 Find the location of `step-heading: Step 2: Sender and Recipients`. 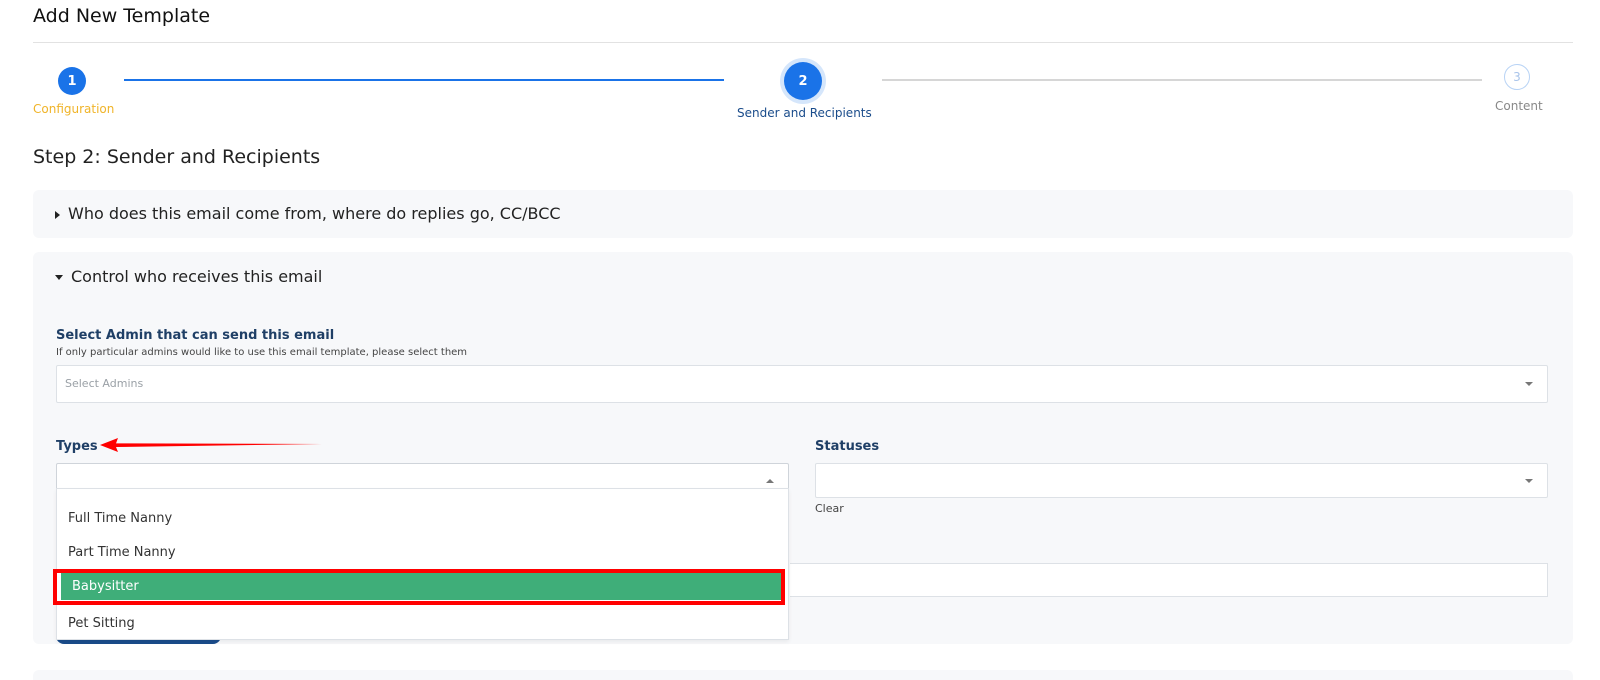

step-heading: Step 2: Sender and Recipients is located at coordinates (177, 157).